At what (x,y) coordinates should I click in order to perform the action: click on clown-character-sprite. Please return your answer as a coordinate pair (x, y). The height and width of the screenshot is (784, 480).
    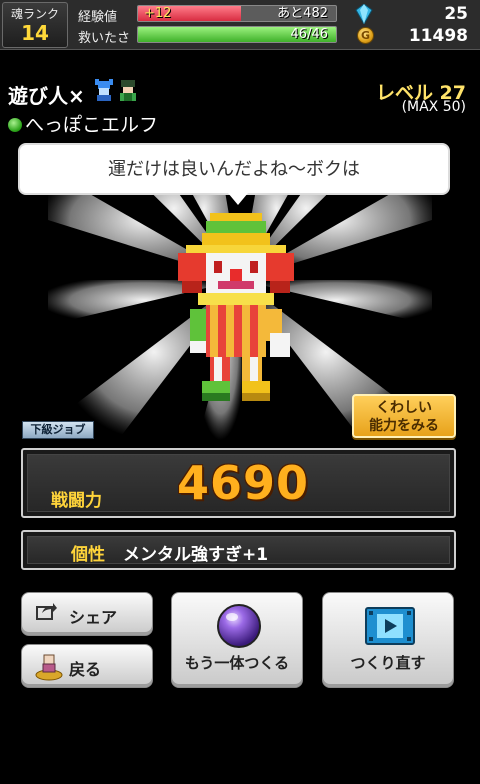
    Looking at the image, I should click on (236, 307).